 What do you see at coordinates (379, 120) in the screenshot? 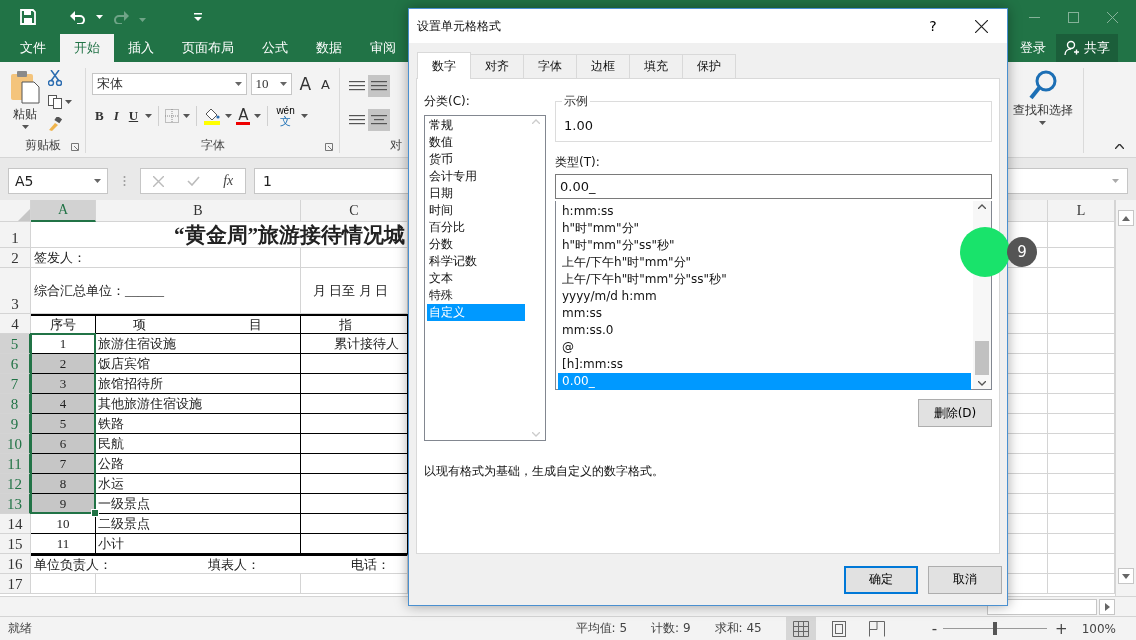
I see `align-center-icon` at bounding box center [379, 120].